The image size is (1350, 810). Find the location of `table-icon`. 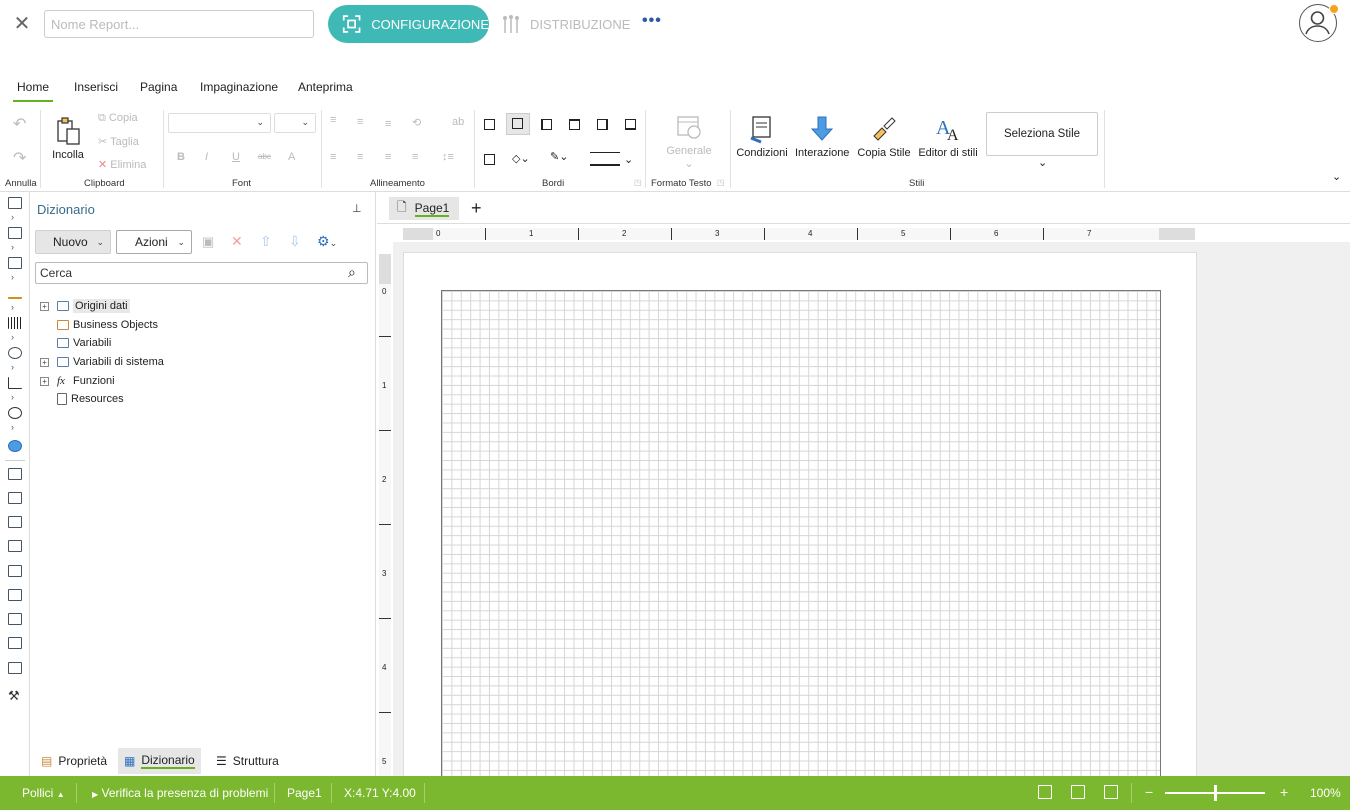

table-icon is located at coordinates (15, 263).